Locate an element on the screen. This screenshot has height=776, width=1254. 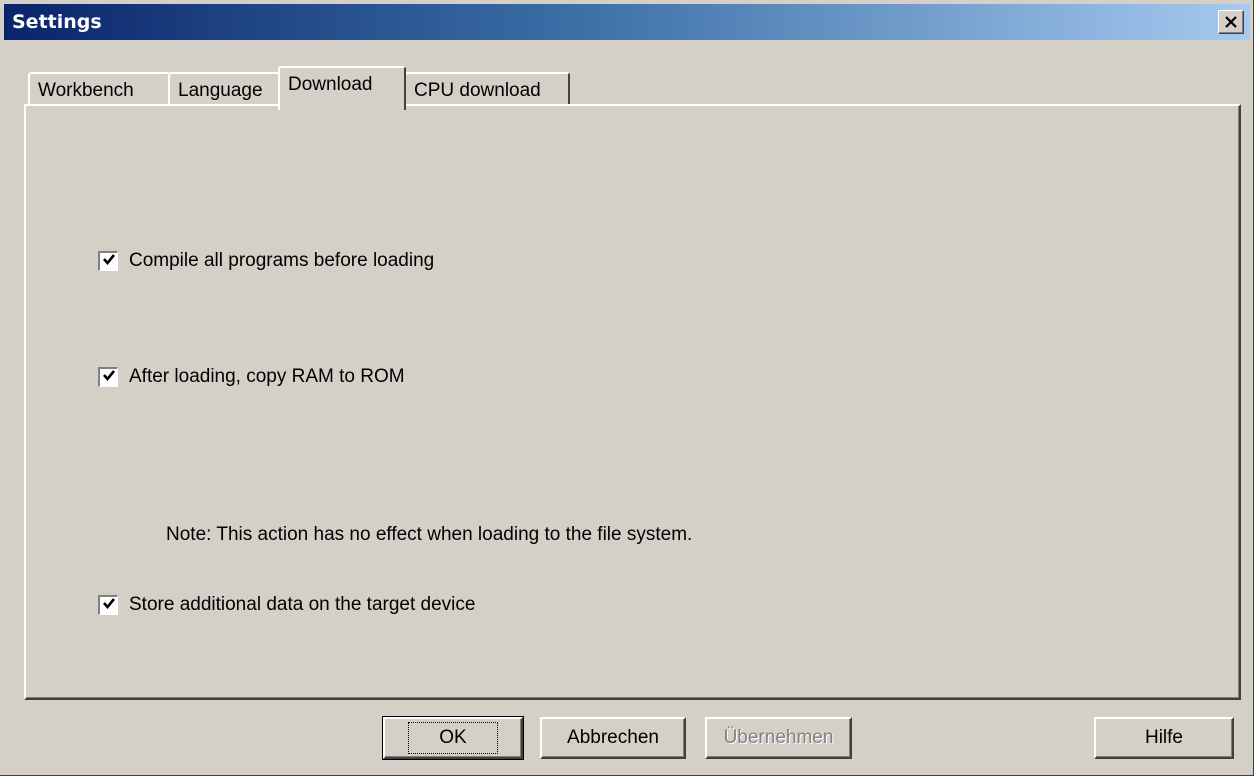
ok-button-label: OK is located at coordinates (453, 738).